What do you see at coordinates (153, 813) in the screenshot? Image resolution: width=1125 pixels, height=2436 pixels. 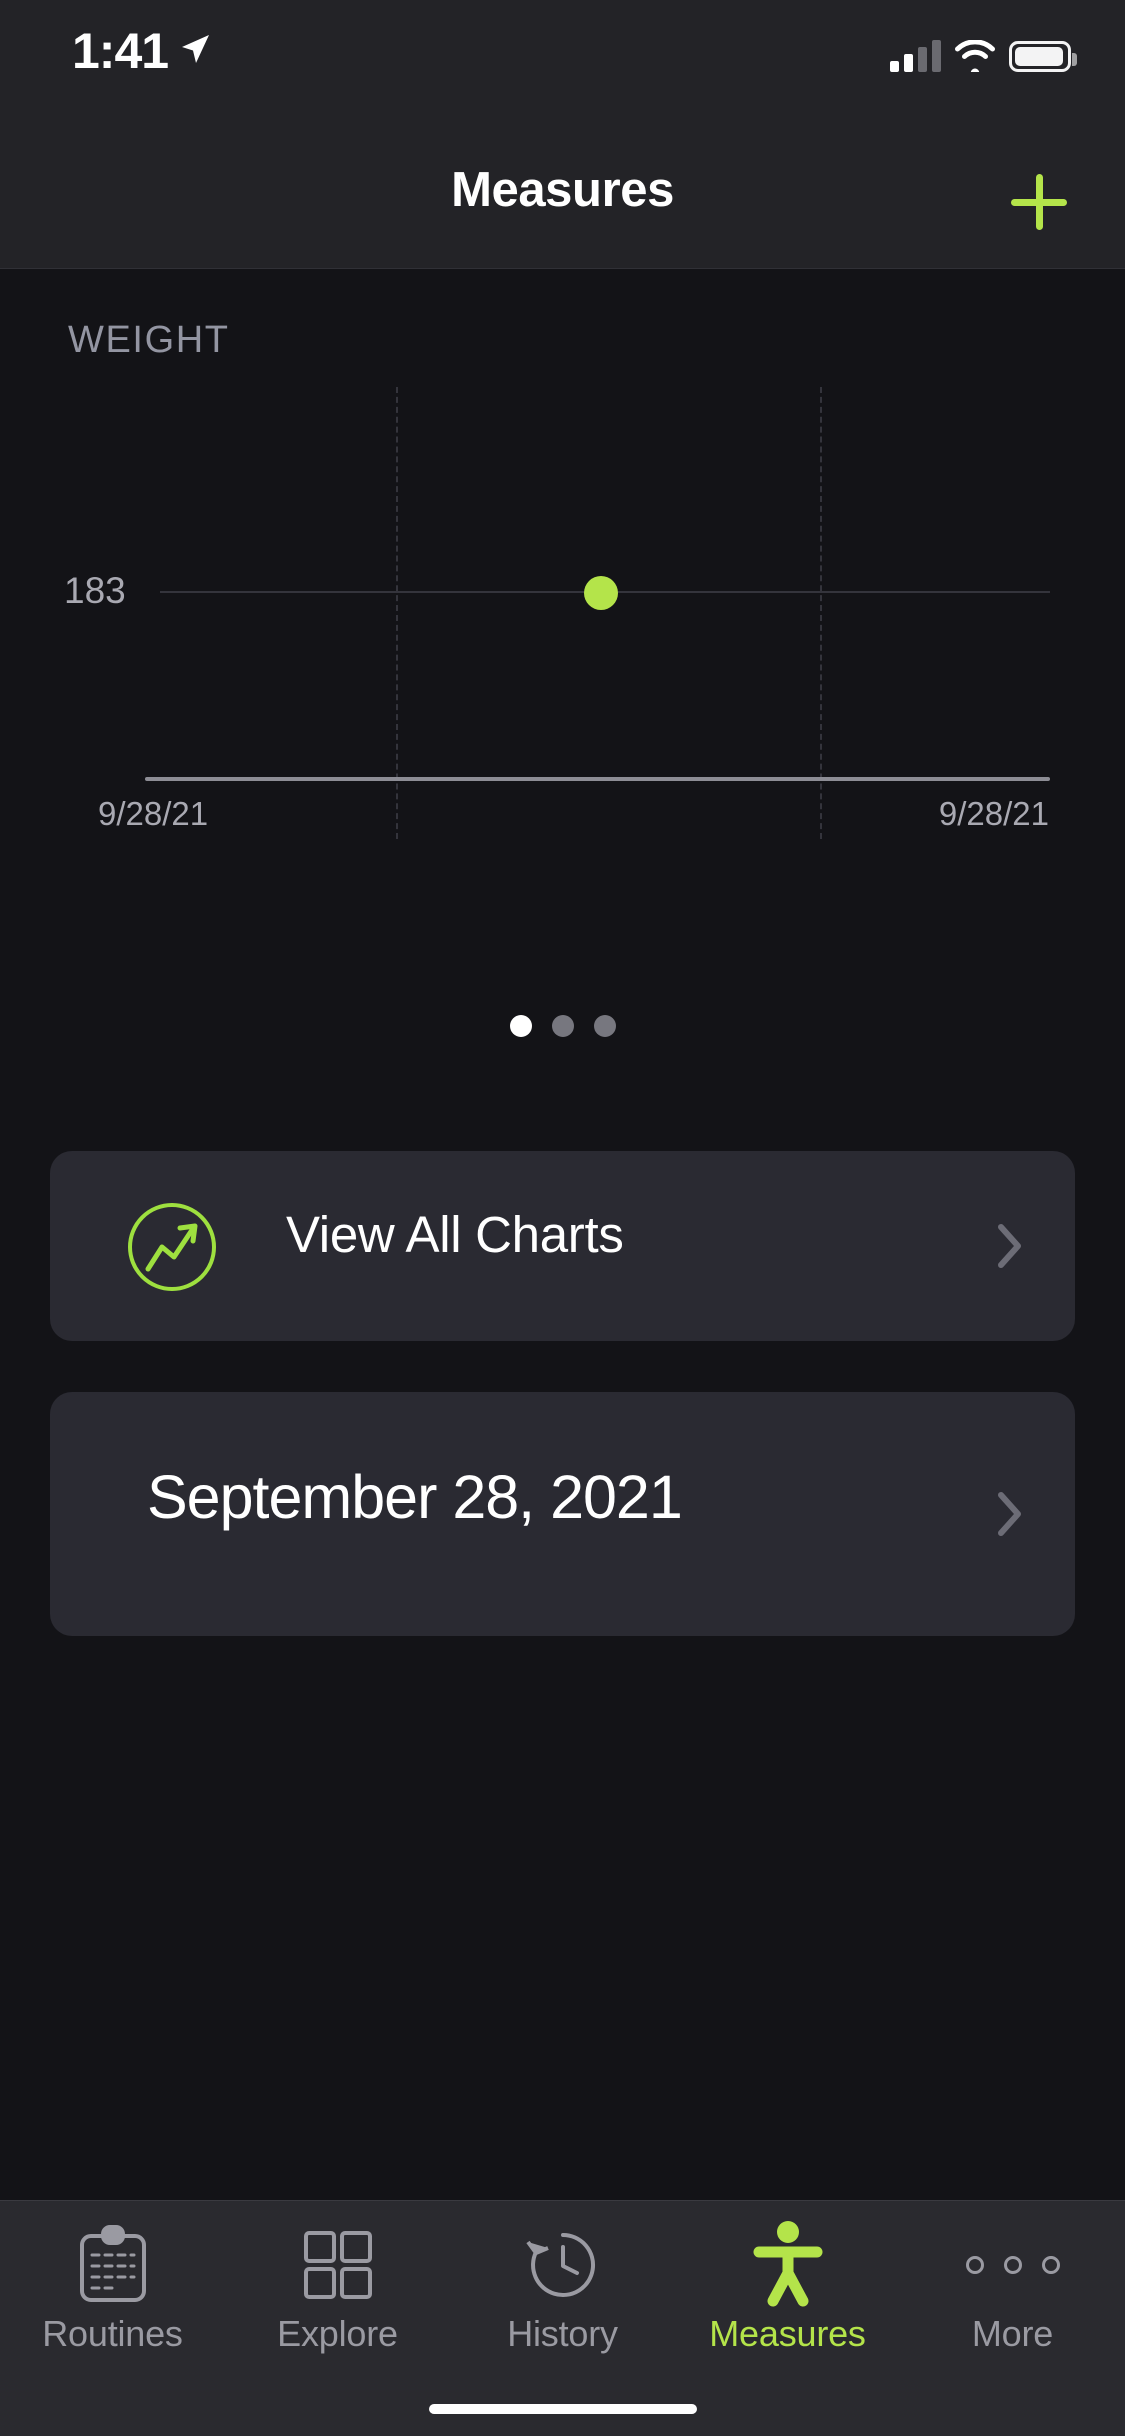 I see `chart-x-tick-label-start: 9/28/21` at bounding box center [153, 813].